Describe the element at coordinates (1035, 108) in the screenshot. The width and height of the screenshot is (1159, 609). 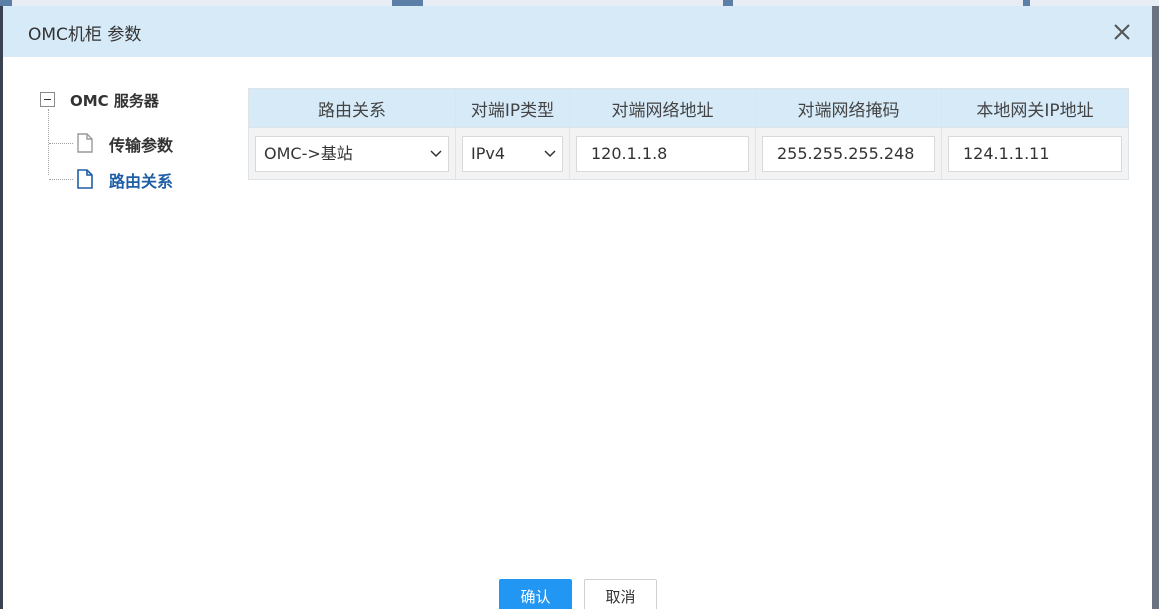
I see `column-header-local-gateway-ip: 本地网关IP地址` at that location.